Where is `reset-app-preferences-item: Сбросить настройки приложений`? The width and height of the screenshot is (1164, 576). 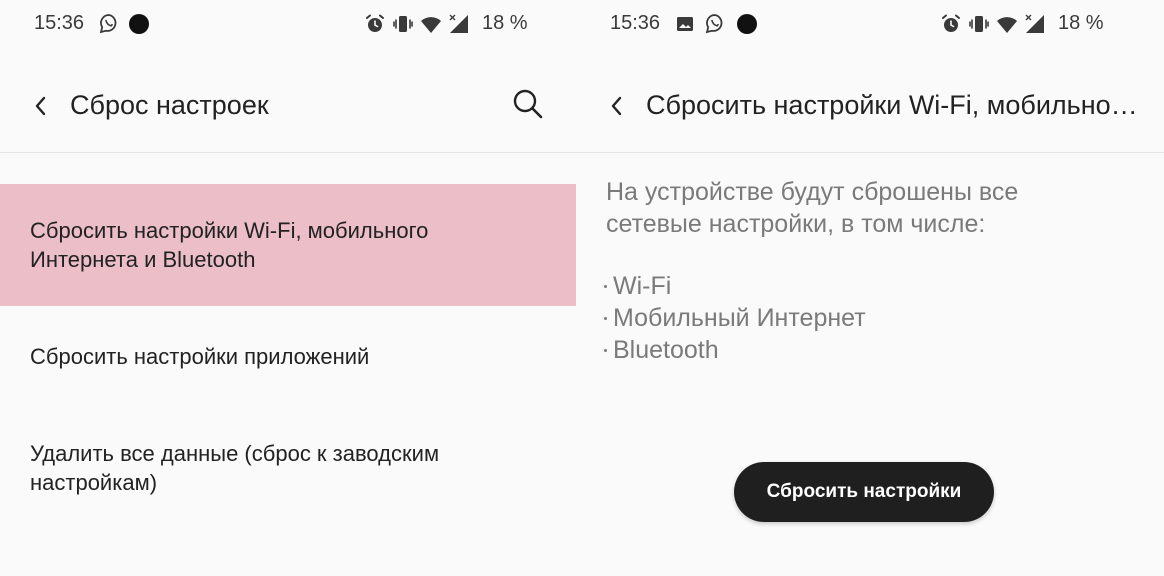
reset-app-preferences-item: Сбросить настройки приложений is located at coordinates (288, 356).